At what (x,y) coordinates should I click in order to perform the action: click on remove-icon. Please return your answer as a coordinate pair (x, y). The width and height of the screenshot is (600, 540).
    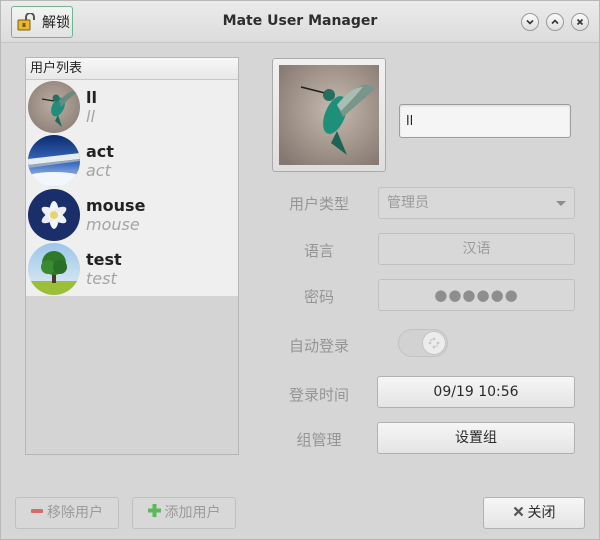
    Looking at the image, I should click on (37, 513).